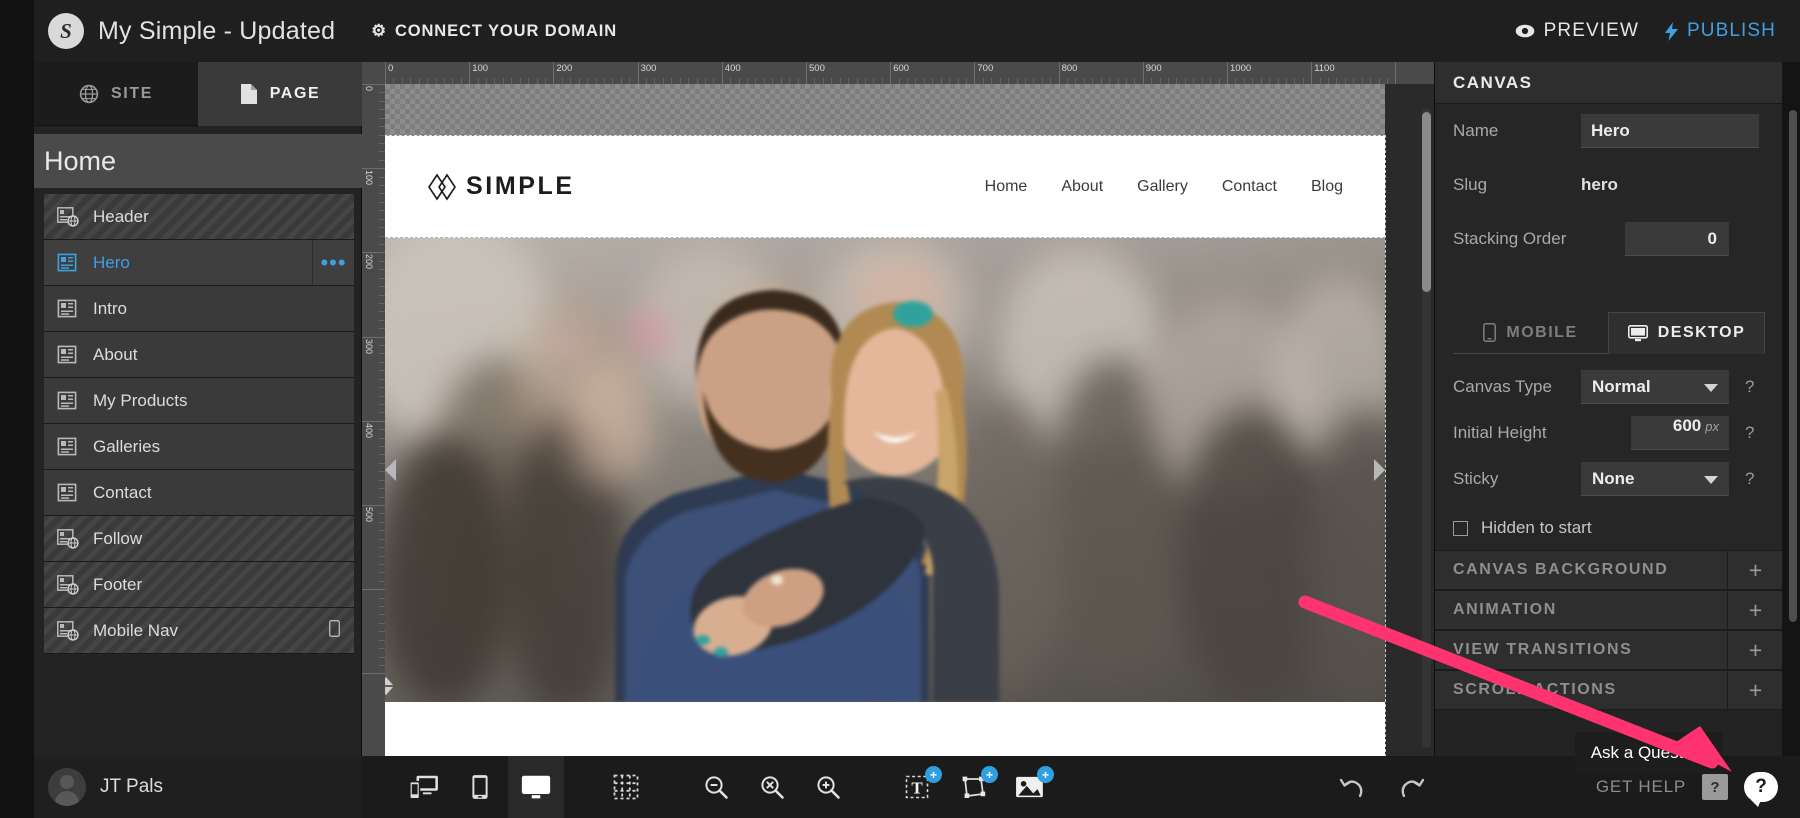  What do you see at coordinates (199, 401) in the screenshot?
I see `layer-item-my-products: My Products` at bounding box center [199, 401].